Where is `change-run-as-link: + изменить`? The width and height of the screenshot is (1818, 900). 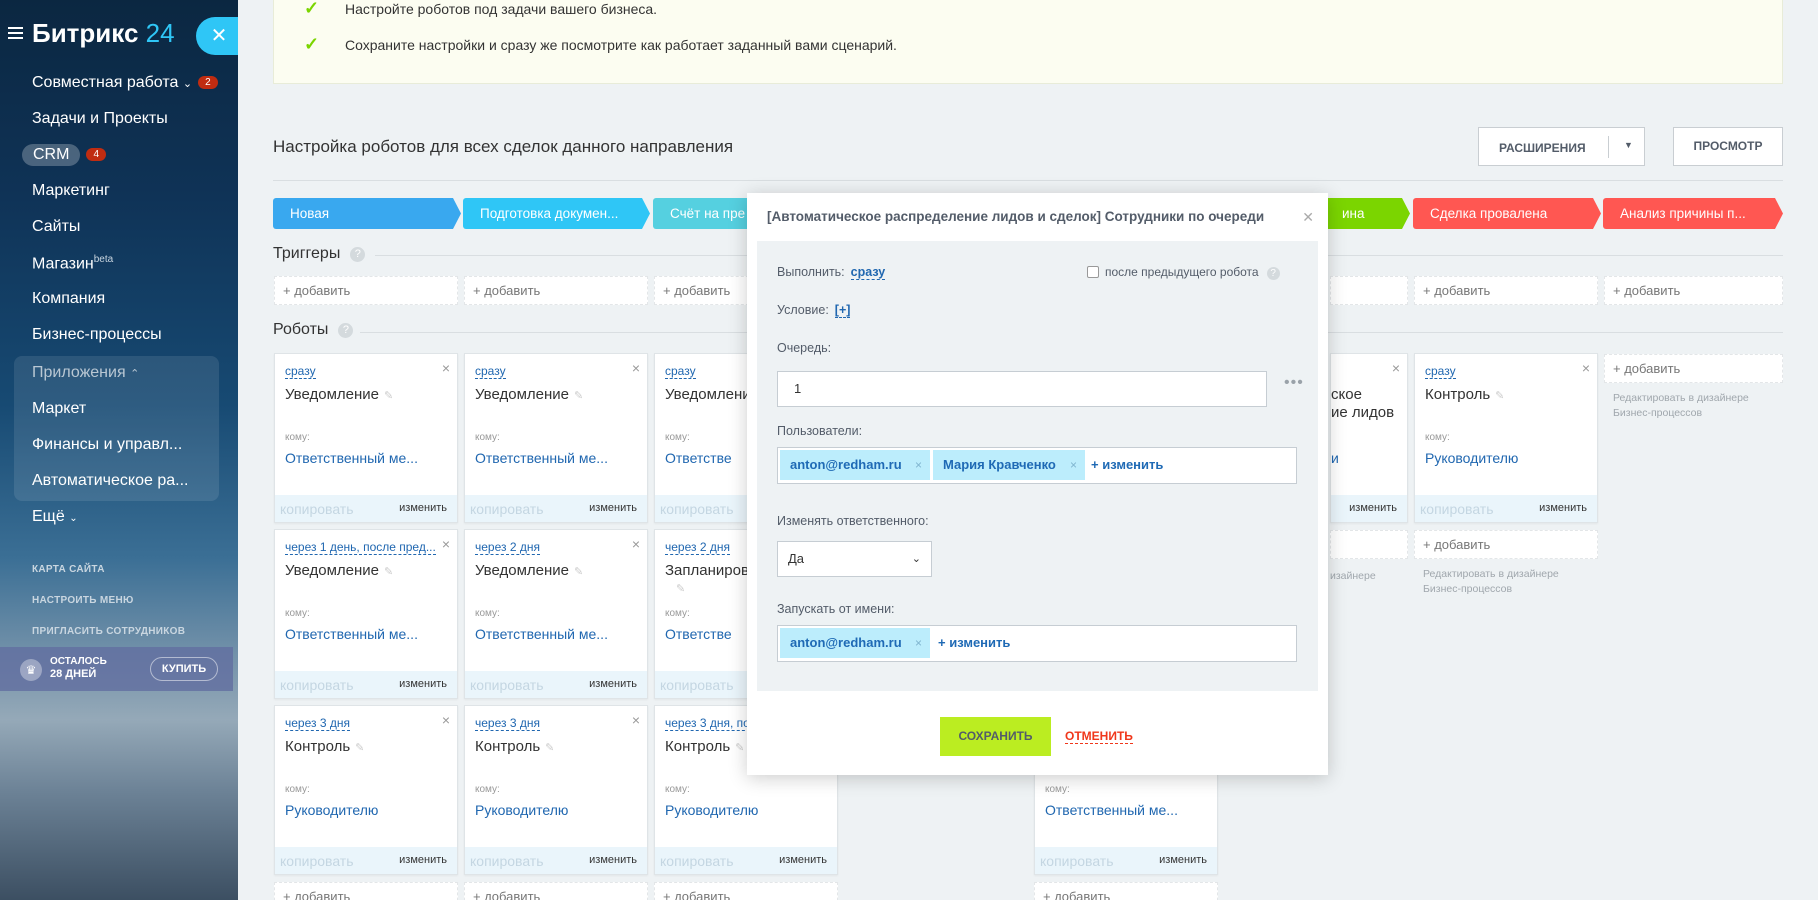 change-run-as-link: + изменить is located at coordinates (974, 642).